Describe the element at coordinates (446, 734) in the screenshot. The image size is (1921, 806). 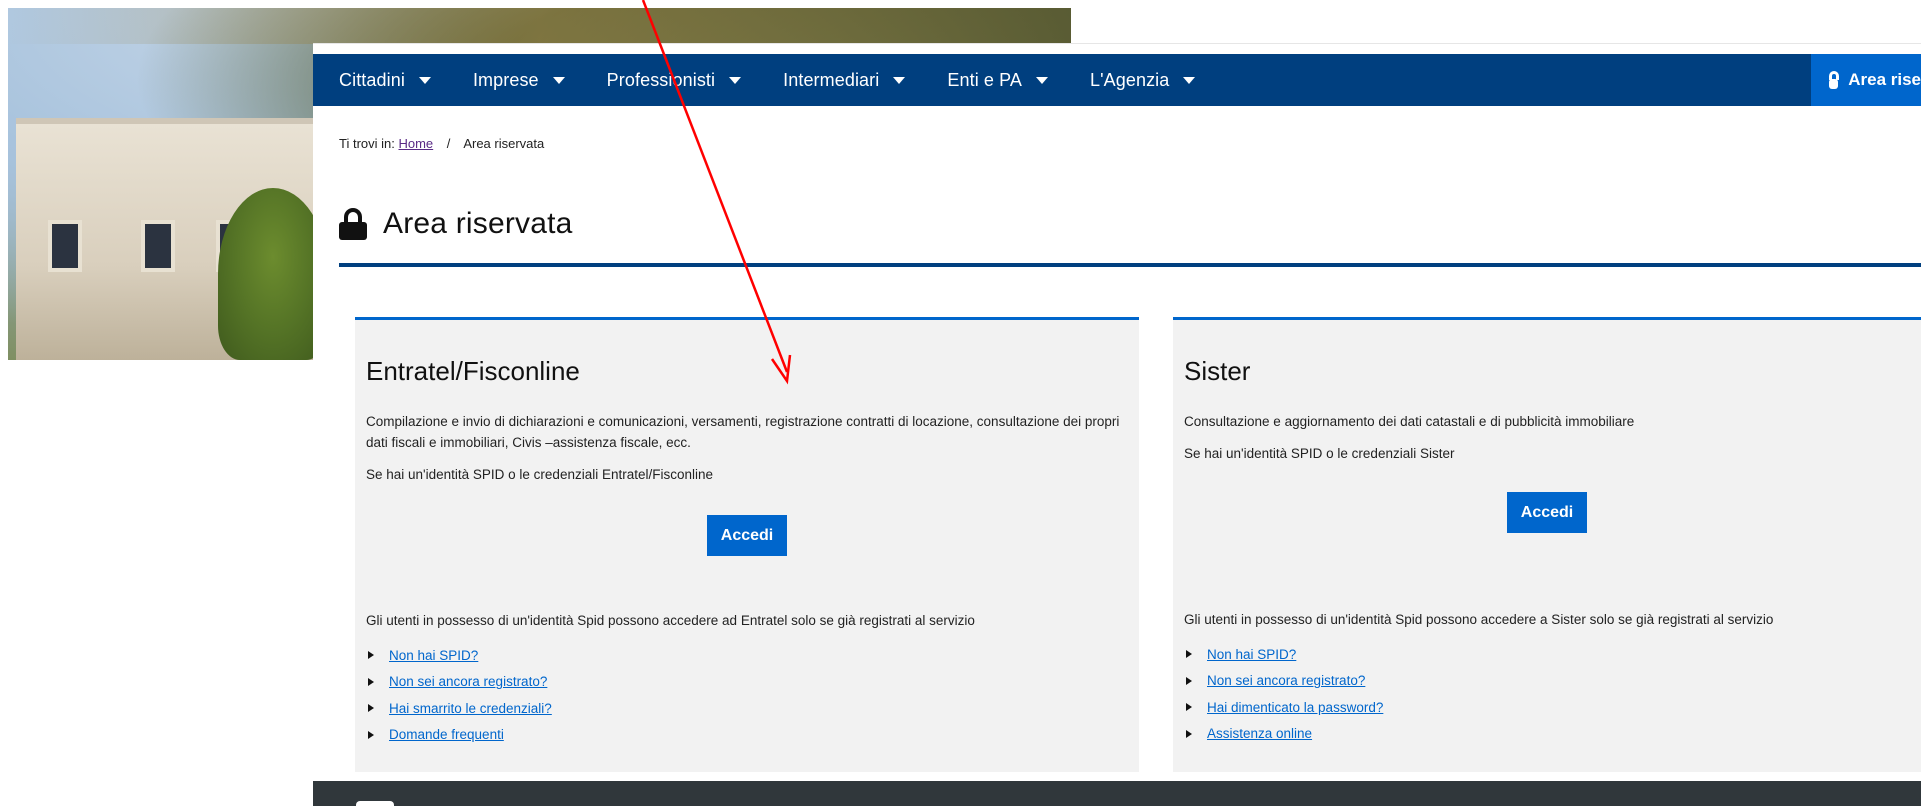
I see `link-domande-frequenti: Domande frequenti` at that location.